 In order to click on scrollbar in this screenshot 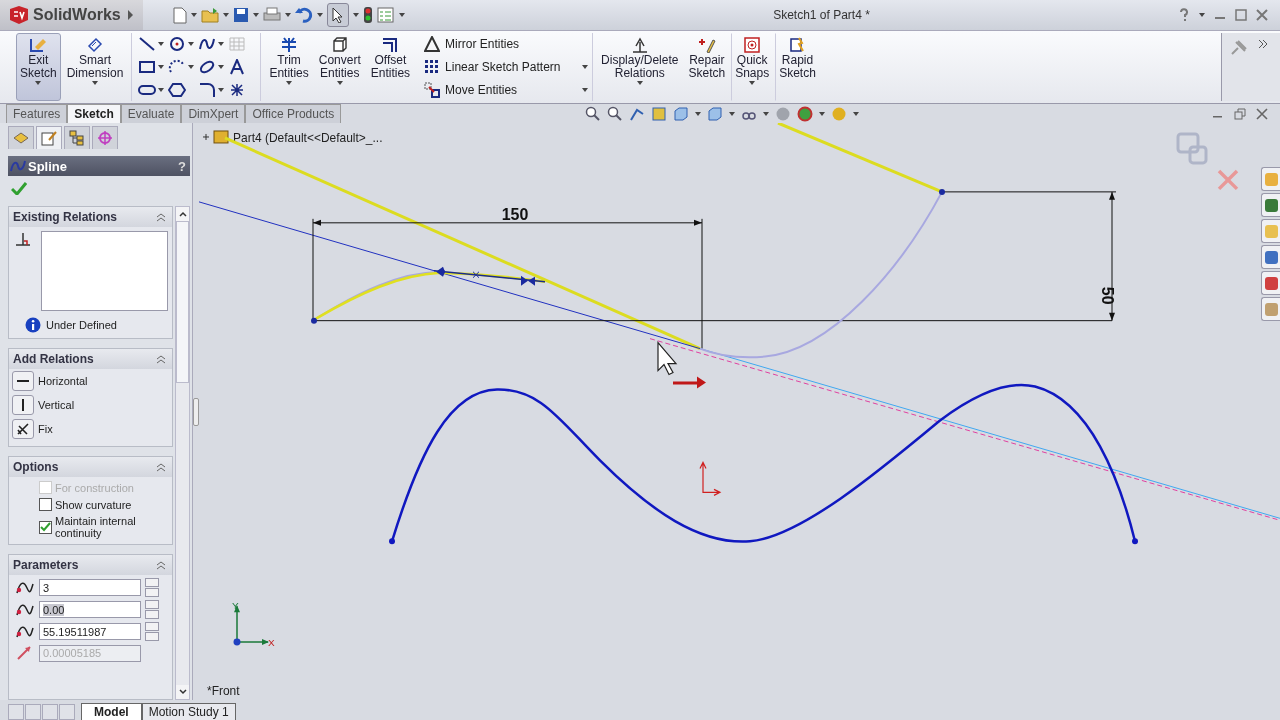, I will do `click(182, 453)`.